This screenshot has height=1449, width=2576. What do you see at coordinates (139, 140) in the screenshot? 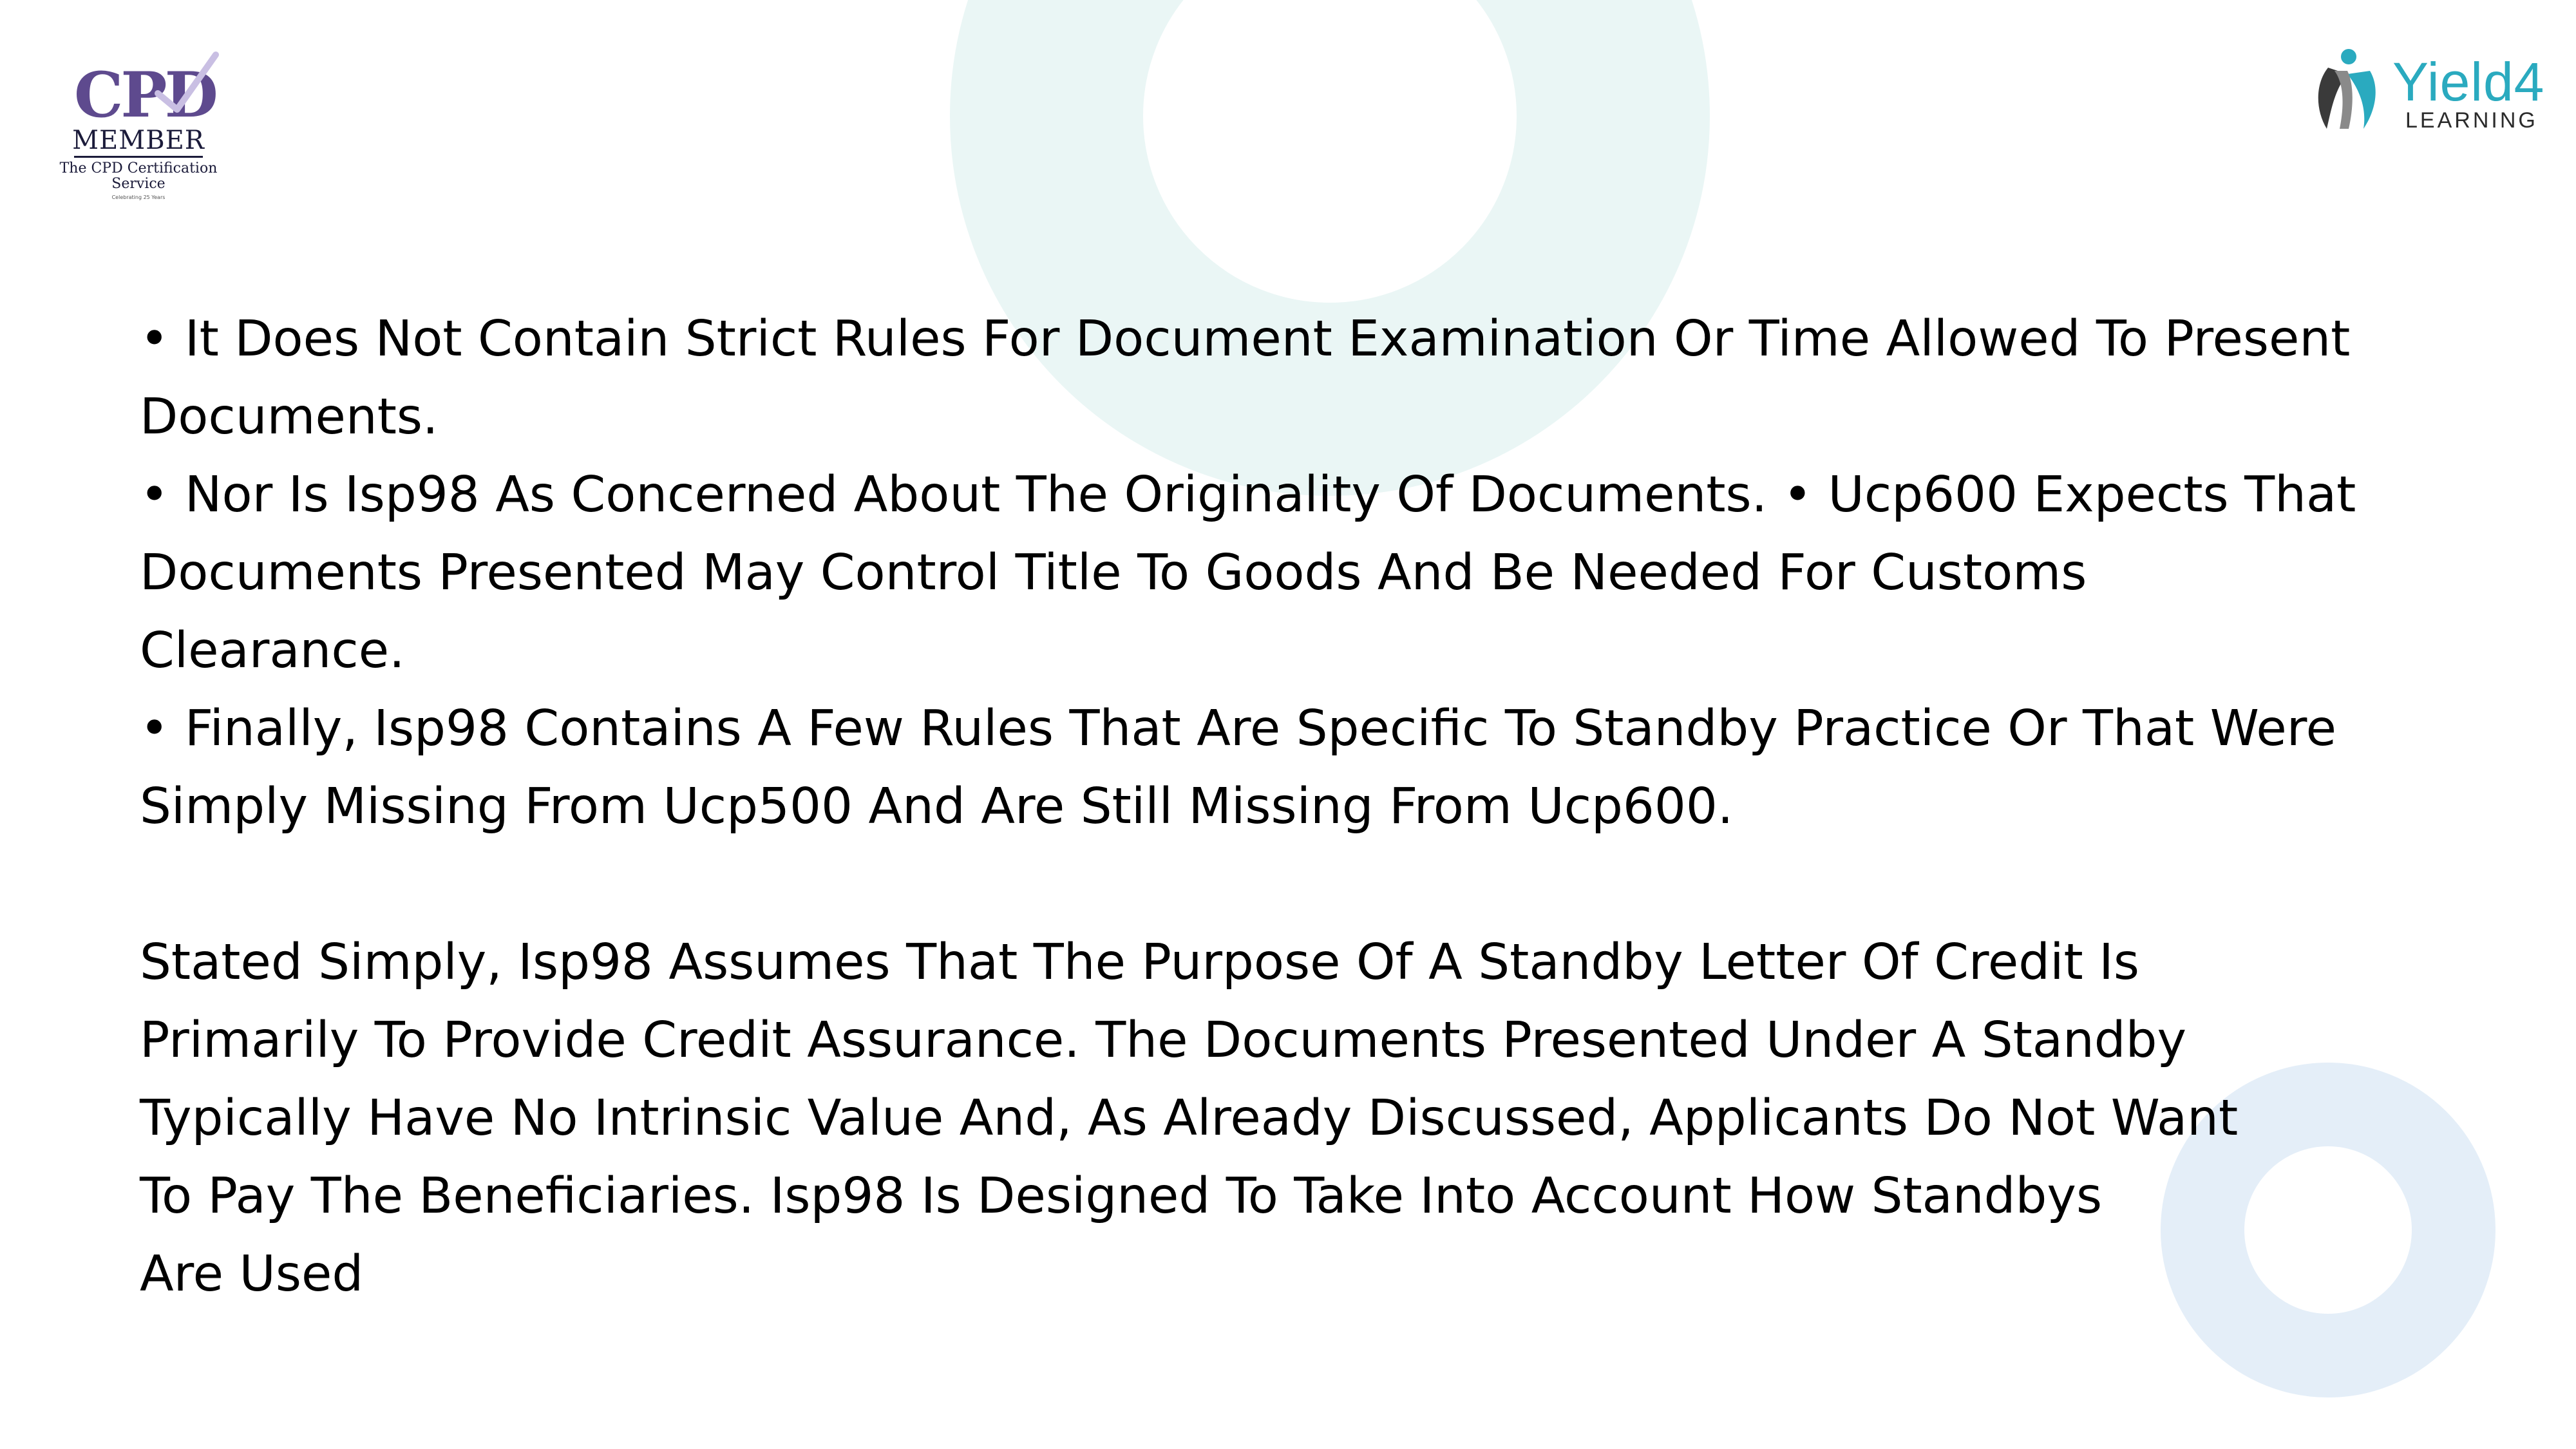
I see `cpd-member-label: MEMBER` at bounding box center [139, 140].